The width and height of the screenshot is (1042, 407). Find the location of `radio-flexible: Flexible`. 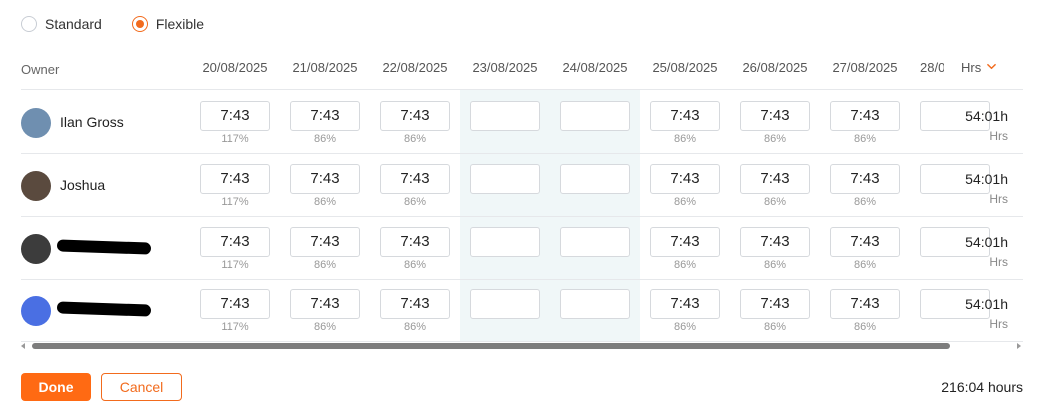

radio-flexible: Flexible is located at coordinates (167, 24).